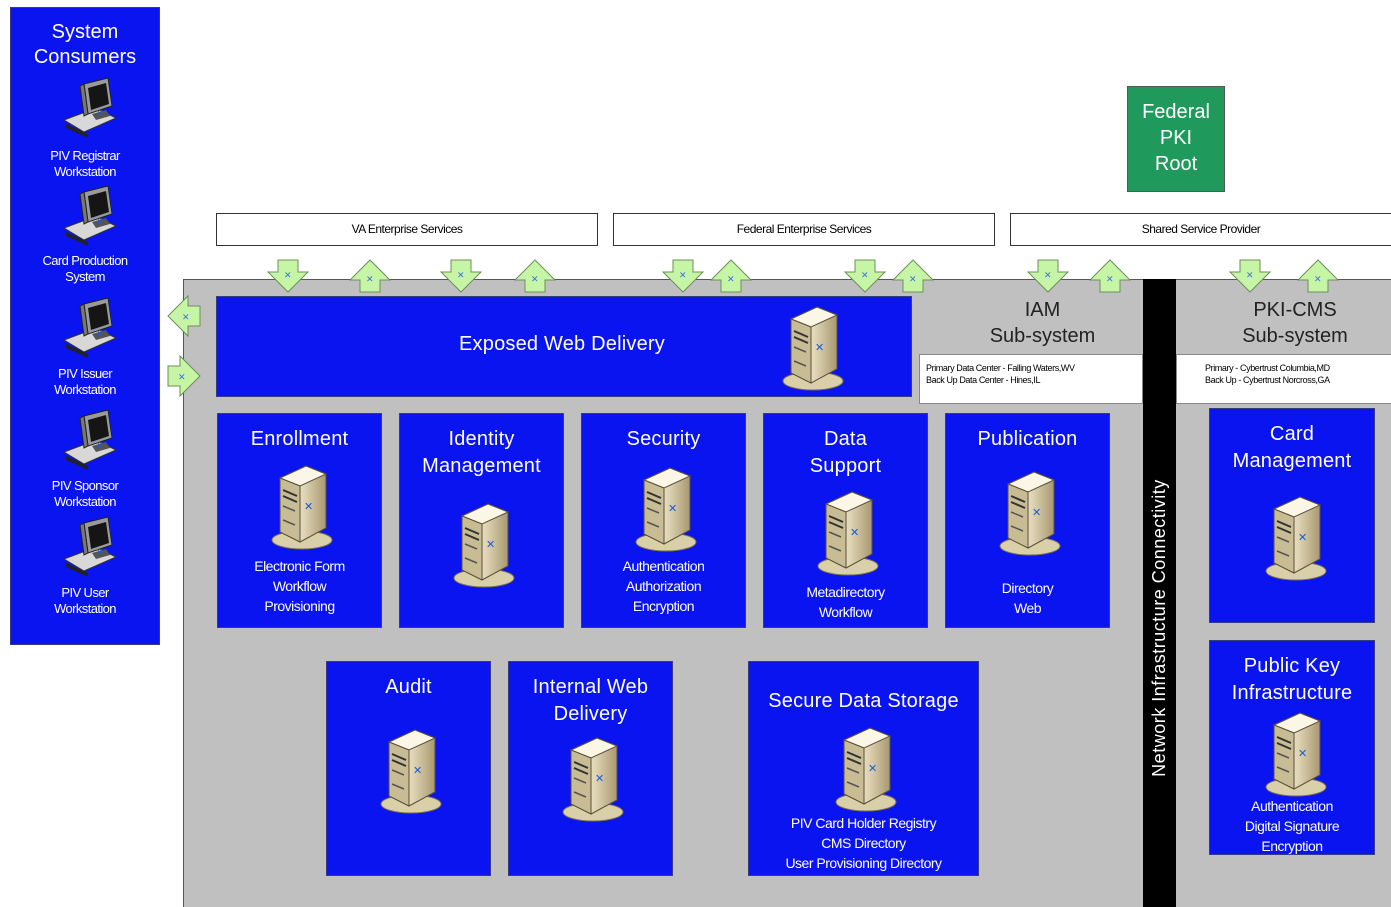 Image resolution: width=1391 pixels, height=907 pixels. I want to click on component-title: Enrollment, so click(299, 439).